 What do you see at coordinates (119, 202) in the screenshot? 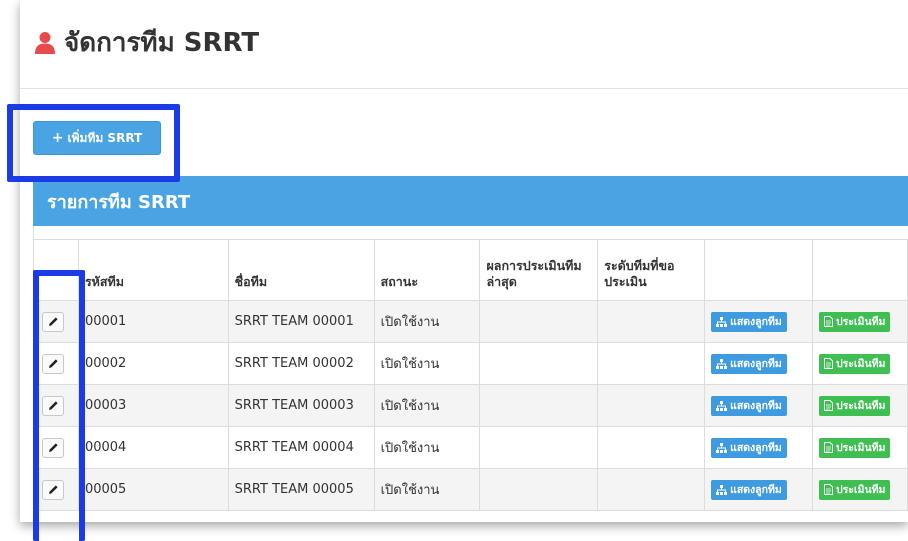
I see `panel-heading-text: รายการทีม SRRT` at bounding box center [119, 202].